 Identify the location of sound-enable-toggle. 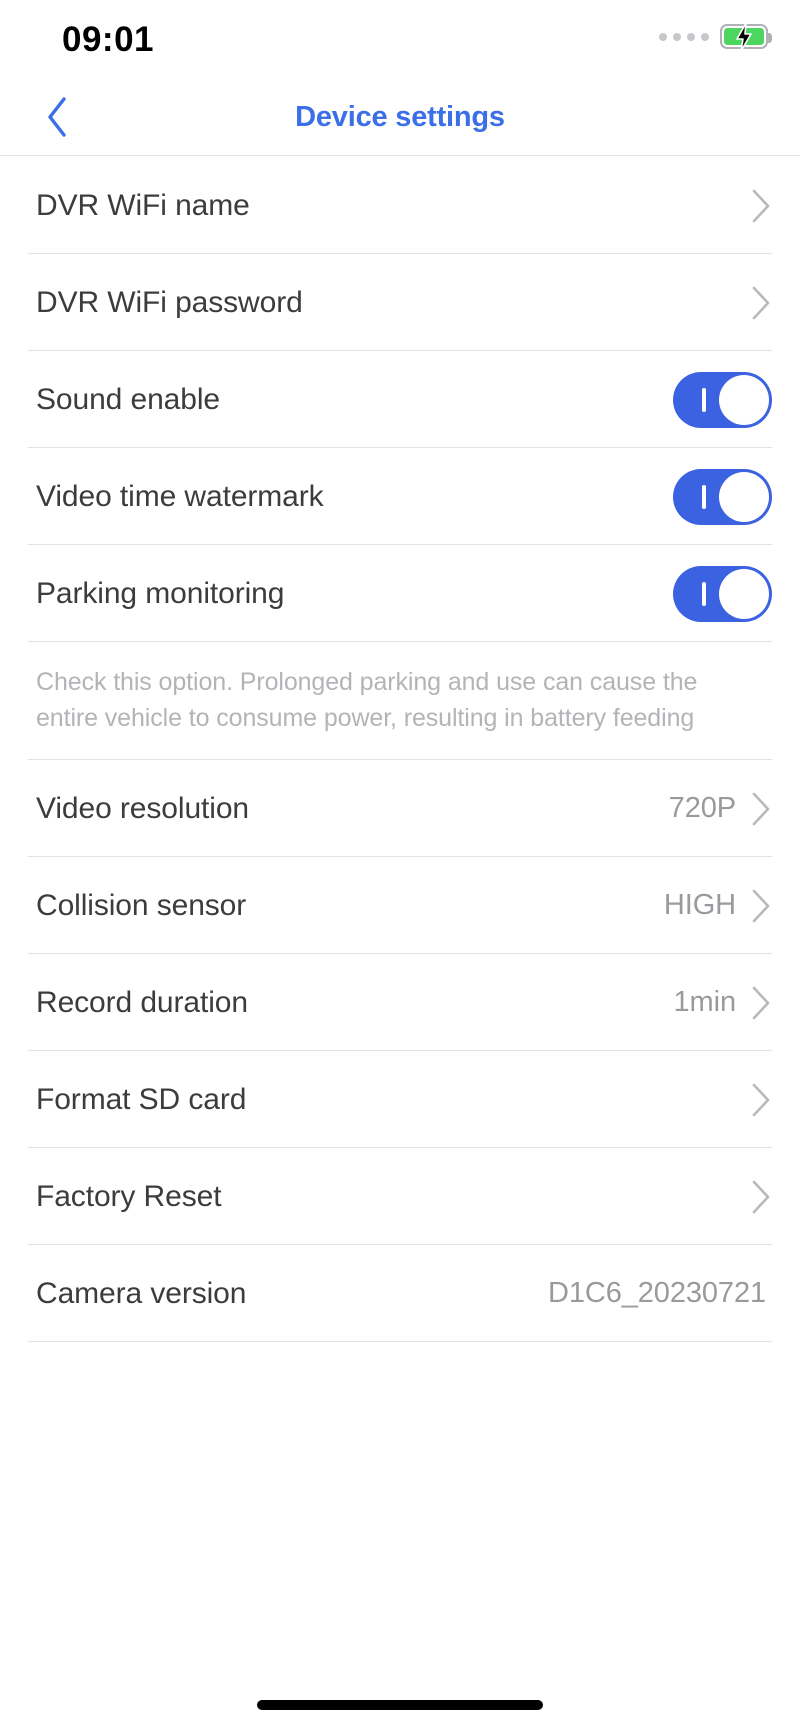
(722, 399).